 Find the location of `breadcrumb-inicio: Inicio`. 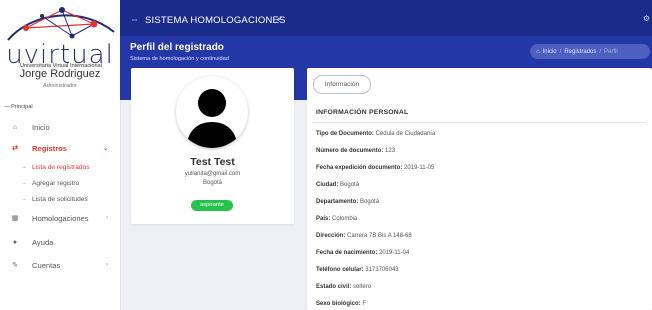

breadcrumb-inicio: Inicio is located at coordinates (550, 52).